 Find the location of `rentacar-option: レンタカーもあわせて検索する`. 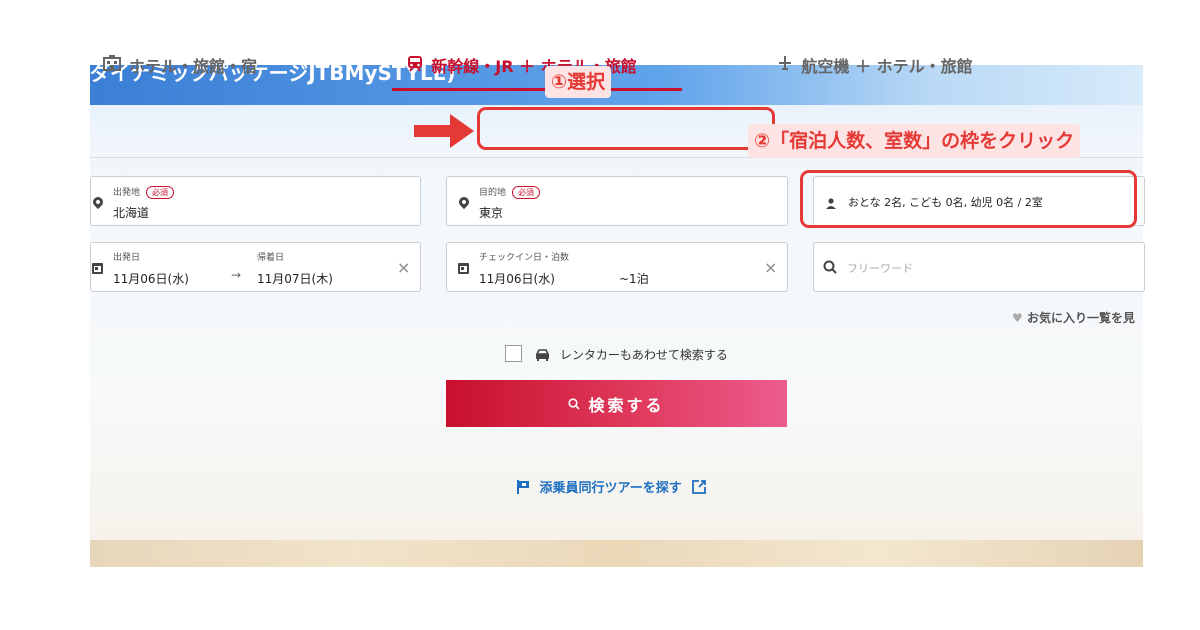

rentacar-option: レンタカーもあわせて検索する is located at coordinates (631, 355).